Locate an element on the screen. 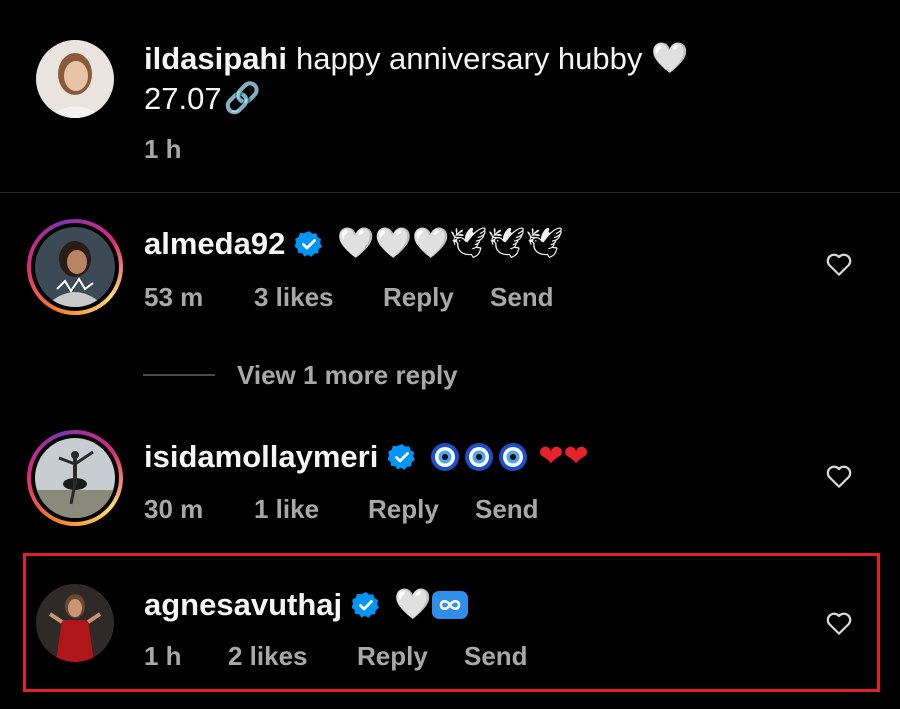 This screenshot has height=709, width=900. view-more-replies: View 1 more reply is located at coordinates (300, 375).